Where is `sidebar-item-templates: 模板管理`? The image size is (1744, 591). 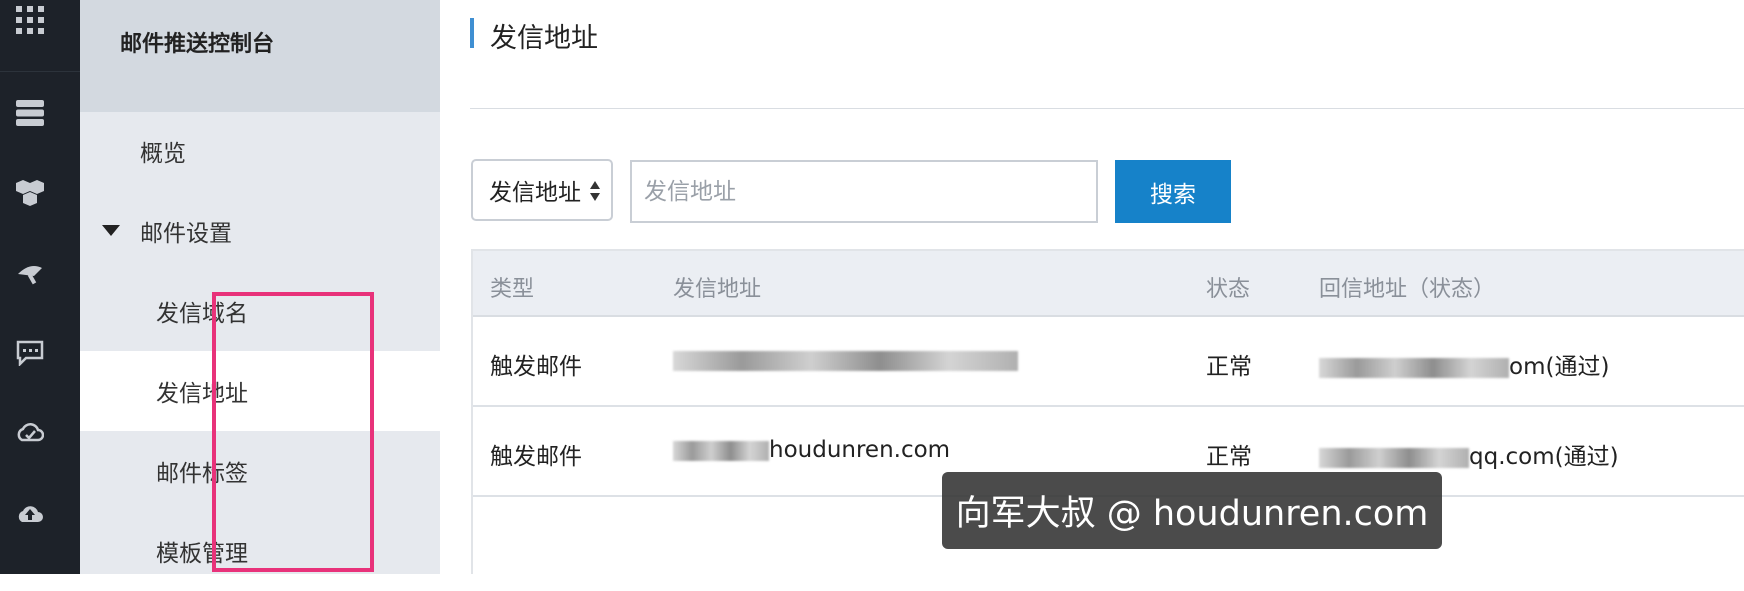 sidebar-item-templates: 模板管理 is located at coordinates (260, 551).